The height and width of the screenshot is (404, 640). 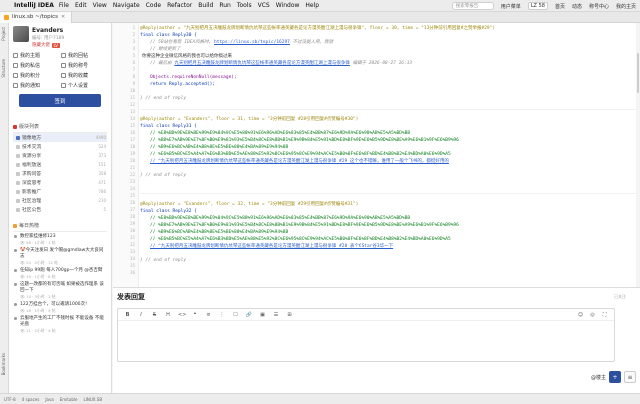 What do you see at coordinates (599, 6) in the screenshot?
I see `title-center-link: 称号中心` at bounding box center [599, 6].